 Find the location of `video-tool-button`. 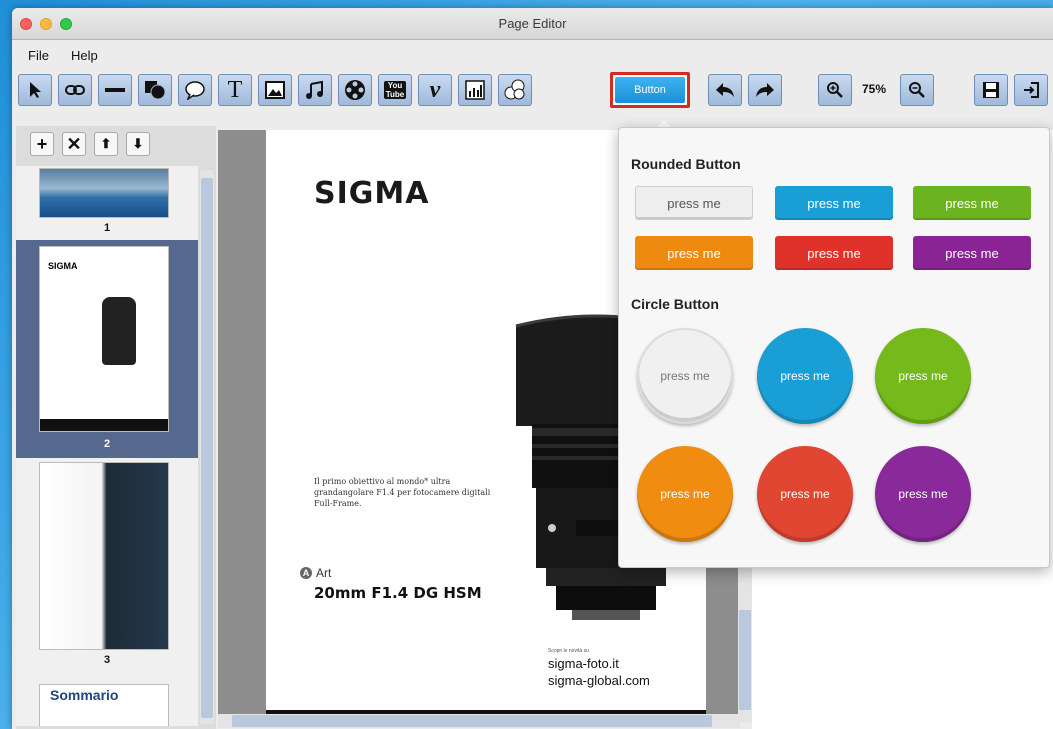

video-tool-button is located at coordinates (355, 90).